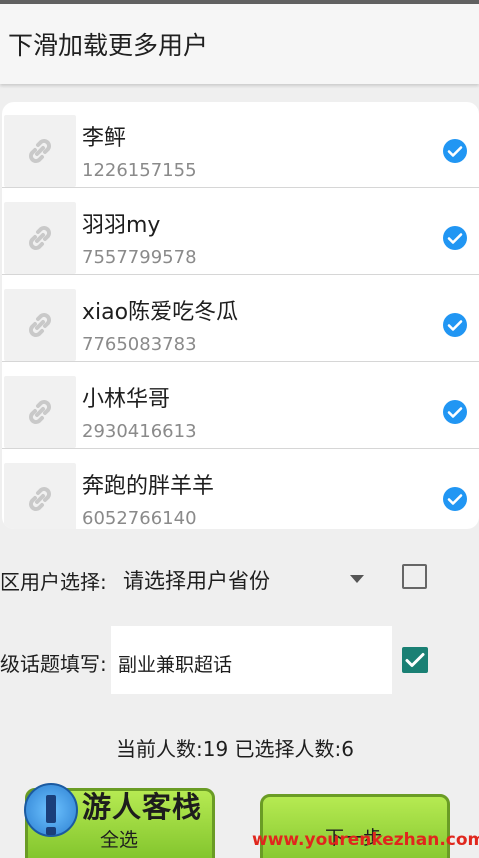  Describe the element at coordinates (53, 664) in the screenshot. I see `topic-label: 超级话题填写:` at that location.